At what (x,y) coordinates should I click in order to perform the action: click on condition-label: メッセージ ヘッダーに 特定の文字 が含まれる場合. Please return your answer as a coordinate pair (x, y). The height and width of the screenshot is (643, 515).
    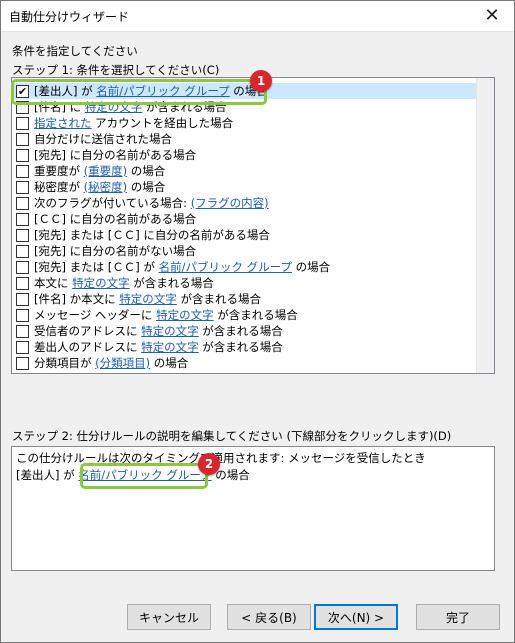
    Looking at the image, I should click on (166, 315).